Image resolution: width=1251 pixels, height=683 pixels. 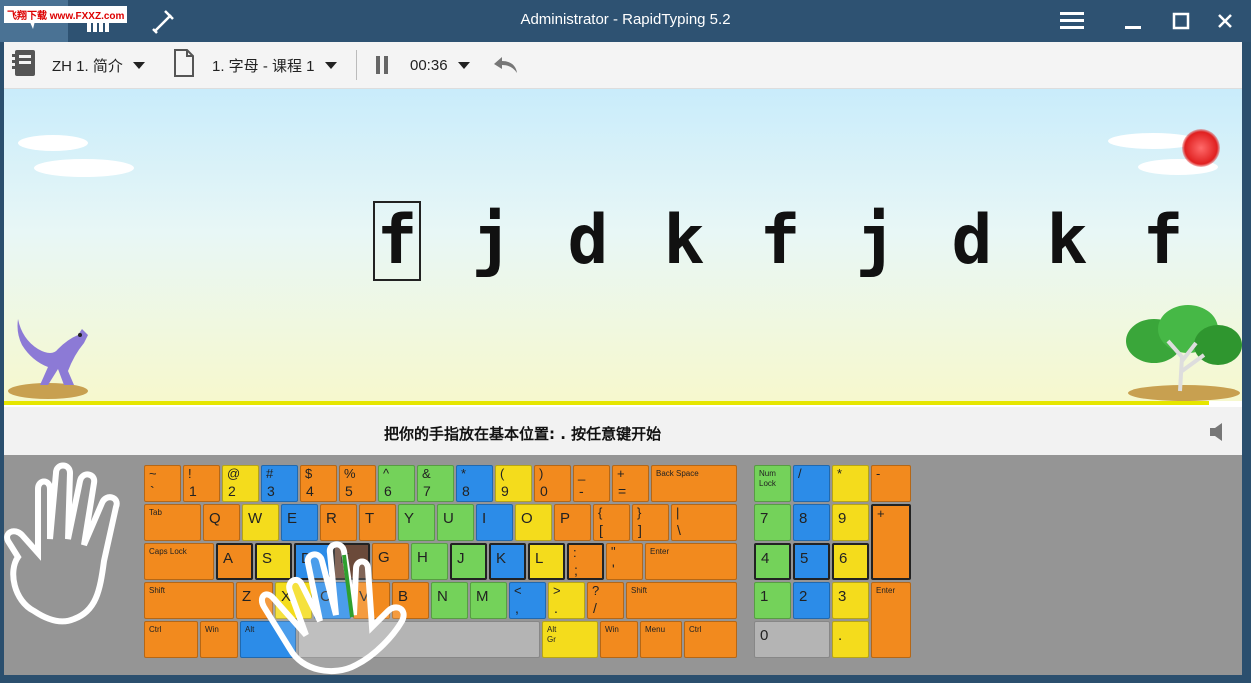 I want to click on key-right-bracket: }], so click(x=650, y=522).